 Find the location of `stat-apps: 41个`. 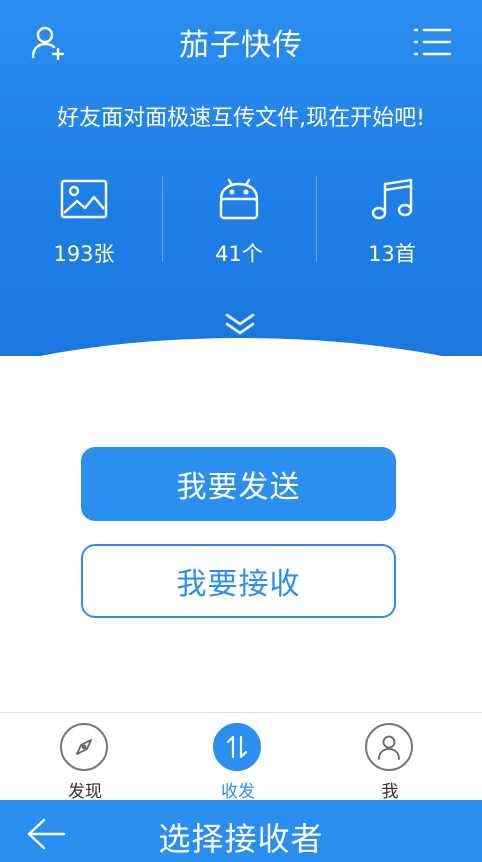

stat-apps: 41个 is located at coordinates (239, 218).